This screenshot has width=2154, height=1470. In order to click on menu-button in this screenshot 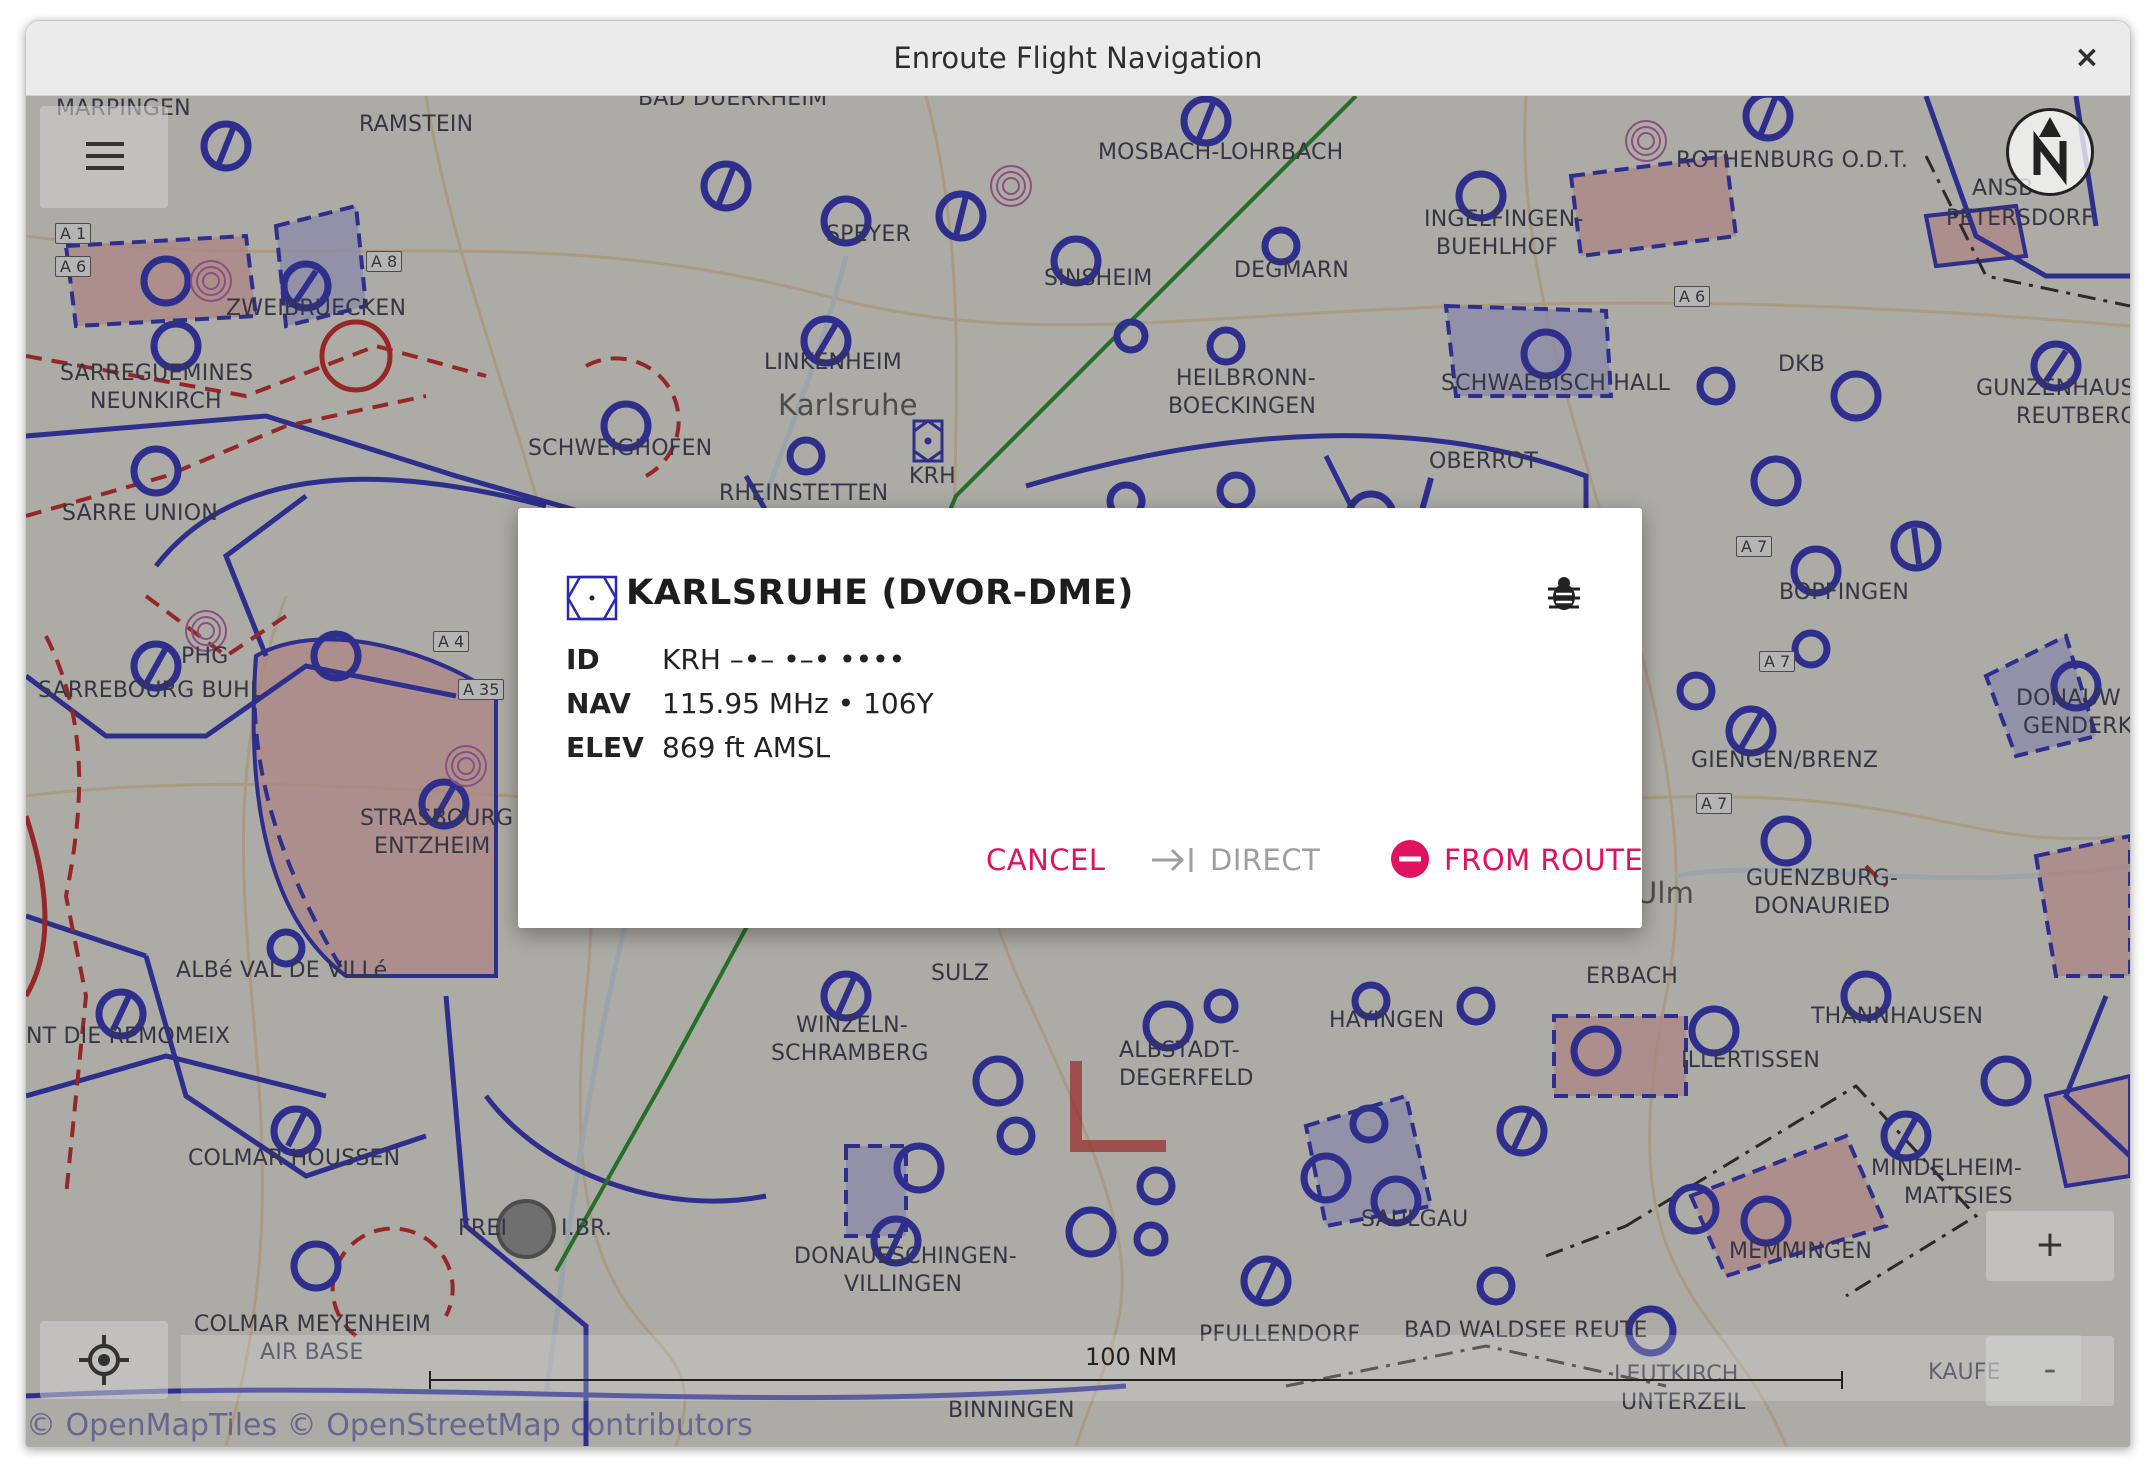, I will do `click(104, 157)`.